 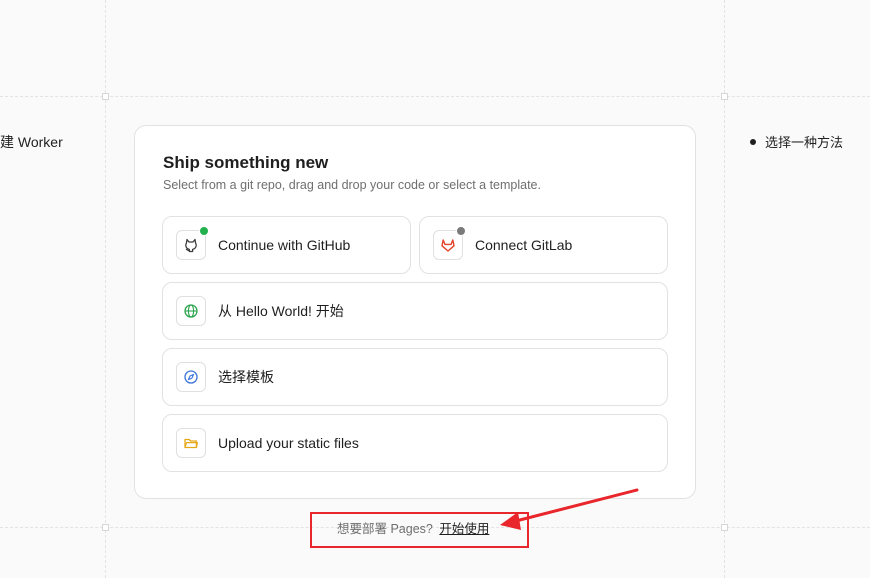 What do you see at coordinates (569, 509) in the screenshot?
I see `annotation-arrow-icon` at bounding box center [569, 509].